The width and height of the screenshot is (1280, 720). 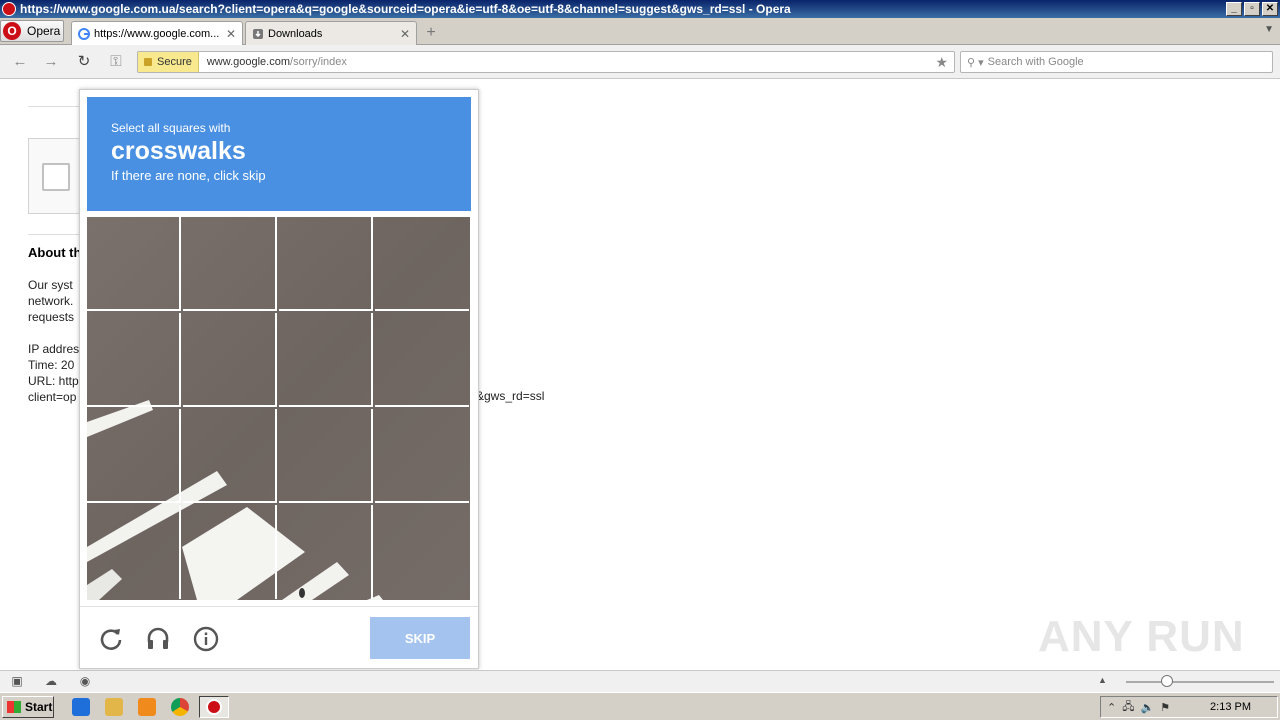 What do you see at coordinates (14, 707) in the screenshot?
I see `windows-flag-icon` at bounding box center [14, 707].